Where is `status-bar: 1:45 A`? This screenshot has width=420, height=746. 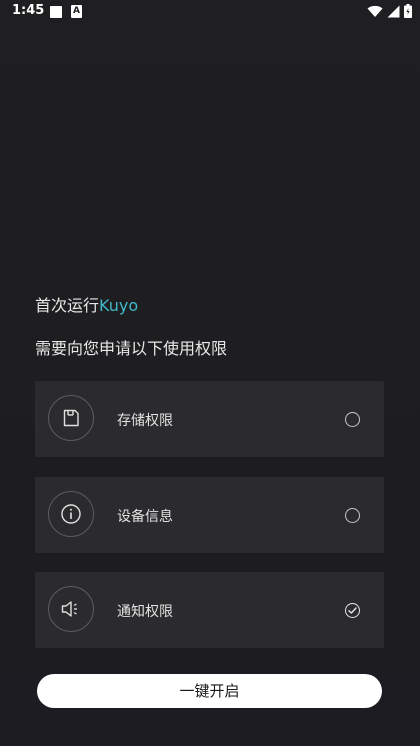
status-bar: 1:45 A is located at coordinates (210, 12).